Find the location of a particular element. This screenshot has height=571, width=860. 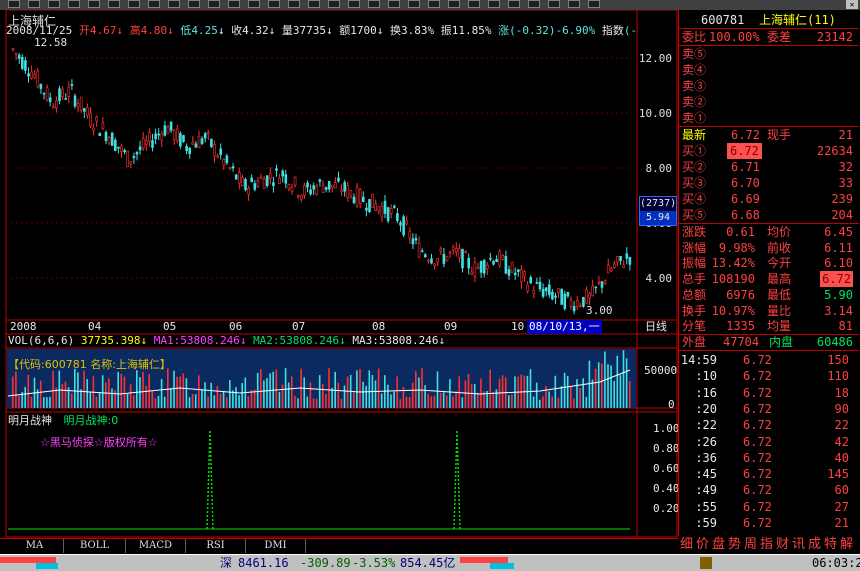

panel-tab: 讯 is located at coordinates (798, 545).